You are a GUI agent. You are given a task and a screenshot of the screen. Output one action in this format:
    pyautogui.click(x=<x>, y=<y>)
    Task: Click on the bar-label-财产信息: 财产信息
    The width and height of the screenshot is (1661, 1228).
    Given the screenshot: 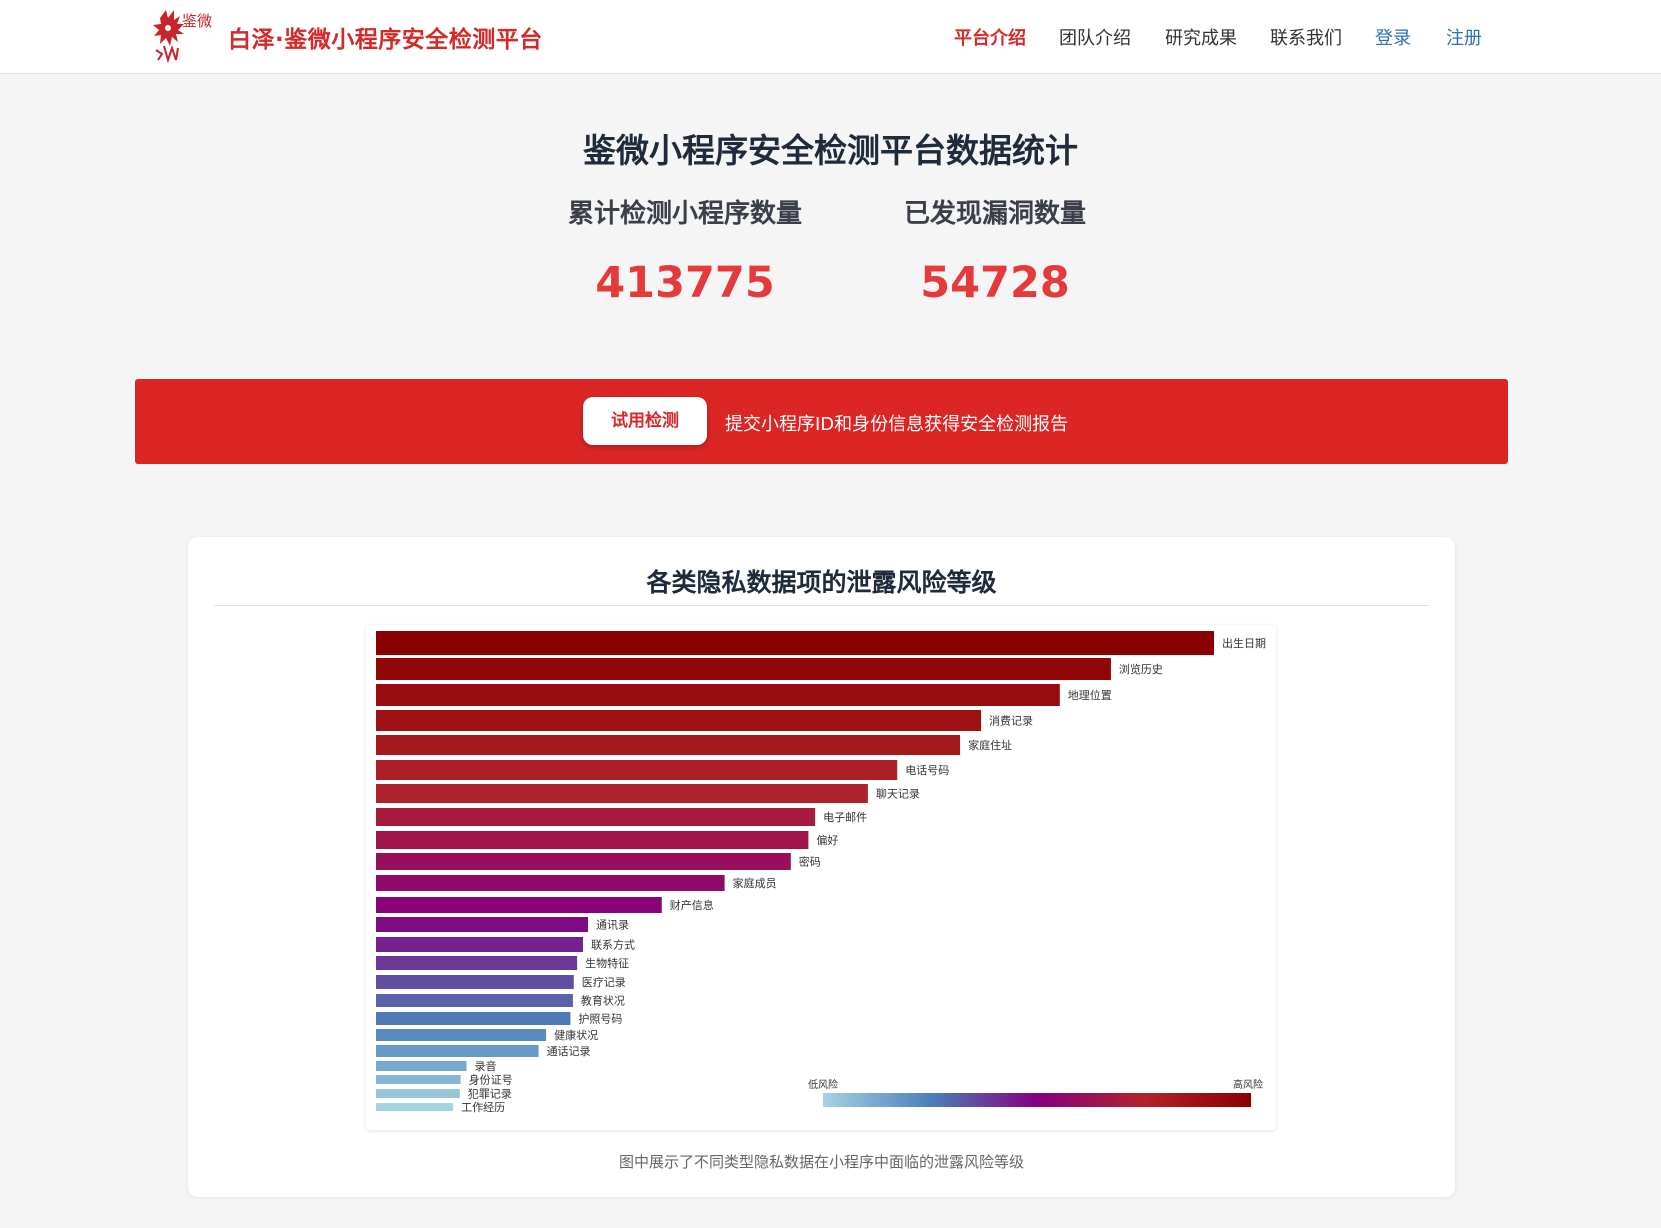 What is the action you would take?
    pyautogui.click(x=692, y=905)
    